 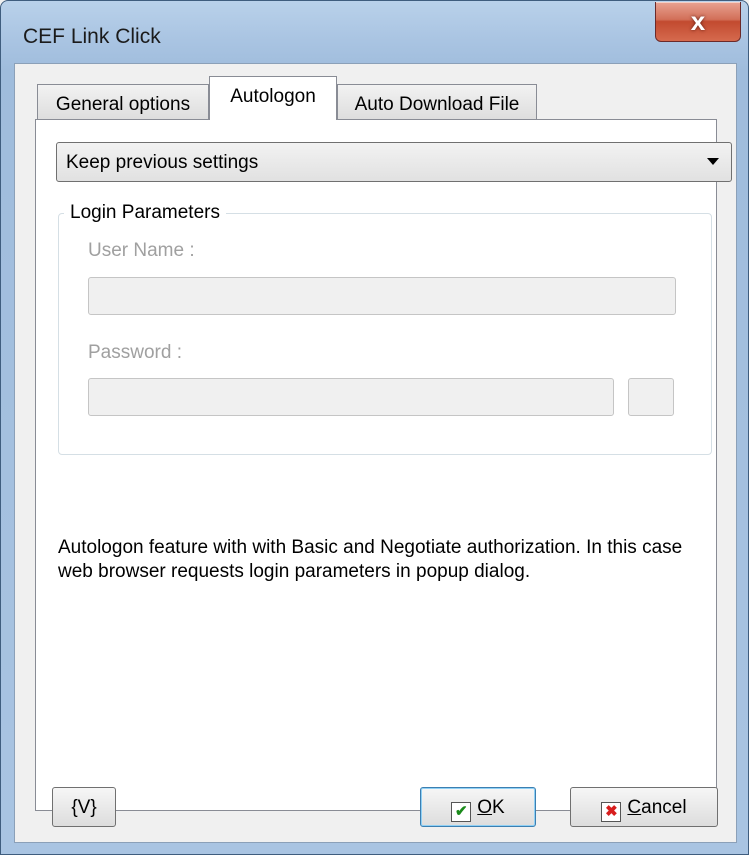 What do you see at coordinates (651, 397) in the screenshot?
I see `password-options-button` at bounding box center [651, 397].